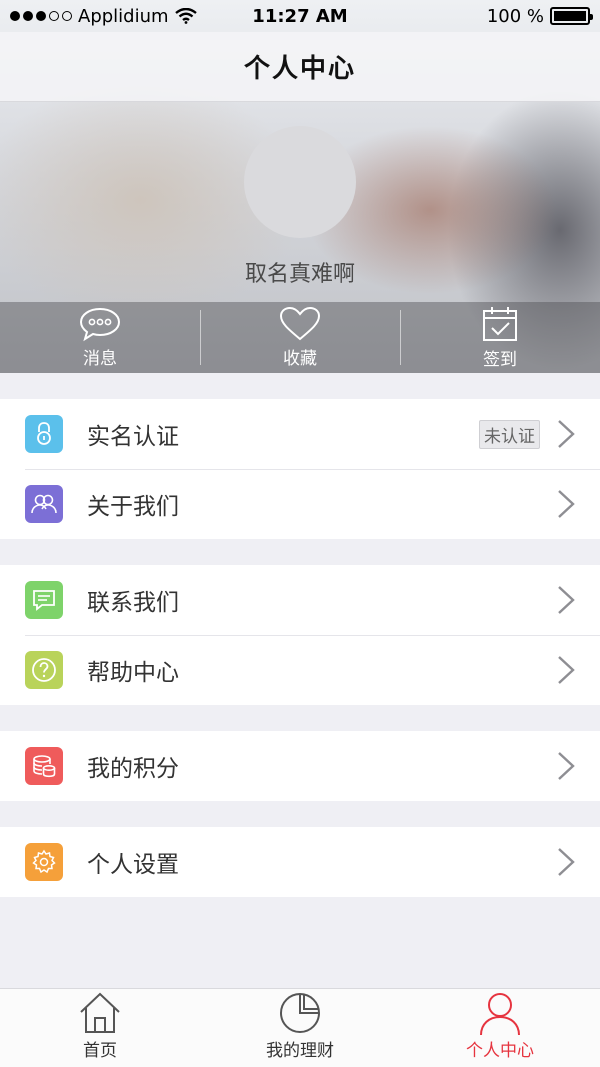 The width and height of the screenshot is (600, 1067). Describe the element at coordinates (300, 670) in the screenshot. I see `menu-item-help: 帮助中心` at that location.